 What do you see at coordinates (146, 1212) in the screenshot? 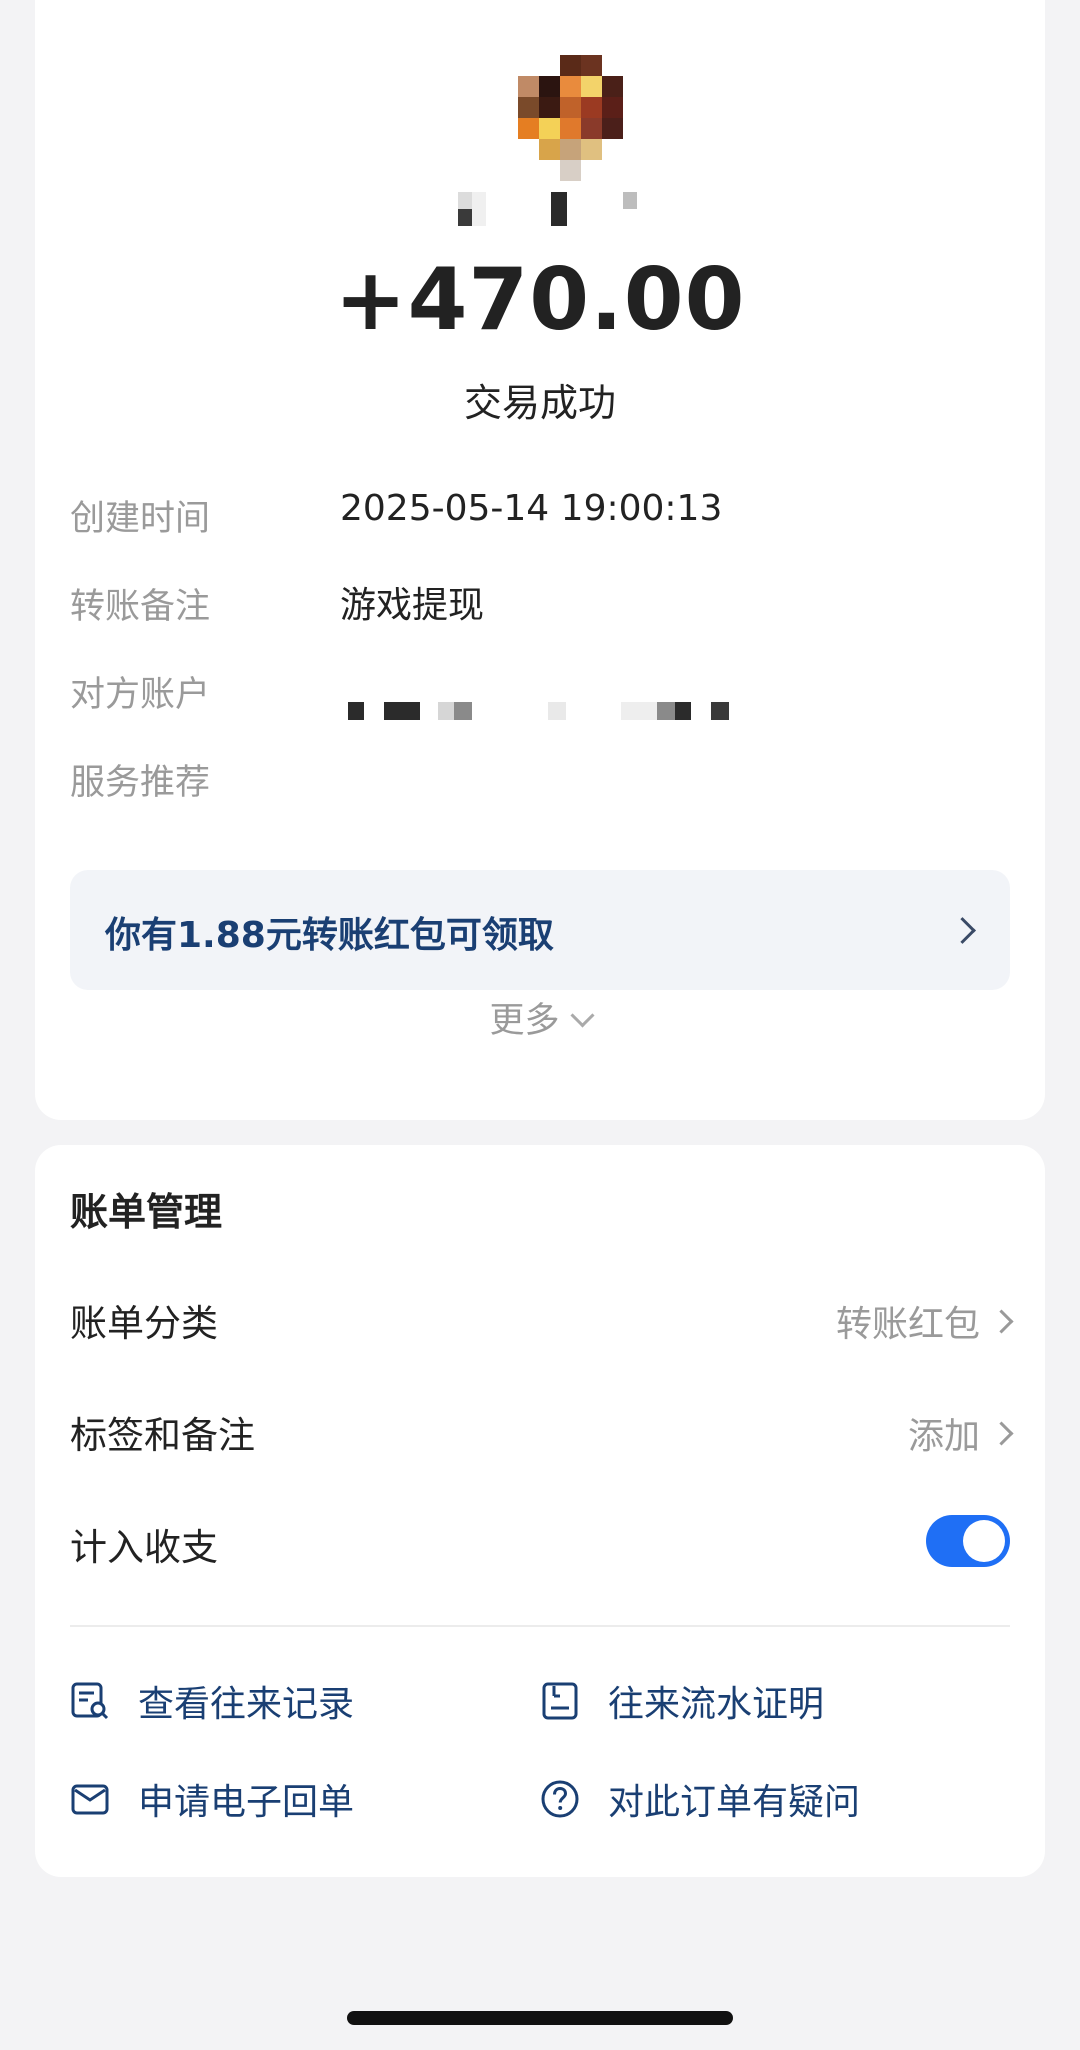
I see `bill-management-title: 账单管理` at bounding box center [146, 1212].